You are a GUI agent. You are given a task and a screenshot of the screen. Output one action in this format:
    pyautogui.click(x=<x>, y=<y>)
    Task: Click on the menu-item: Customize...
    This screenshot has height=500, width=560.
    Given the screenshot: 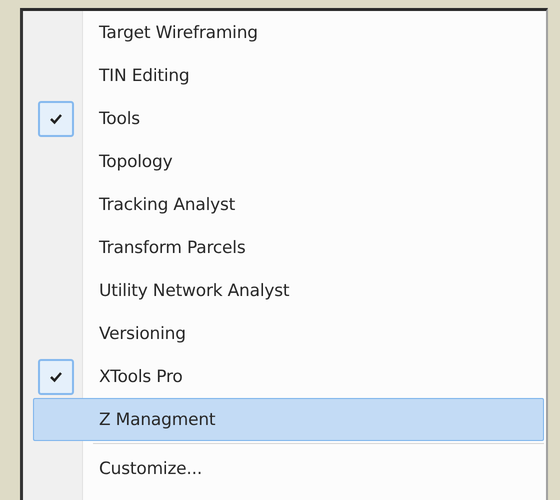 What is the action you would take?
    pyautogui.click(x=288, y=468)
    